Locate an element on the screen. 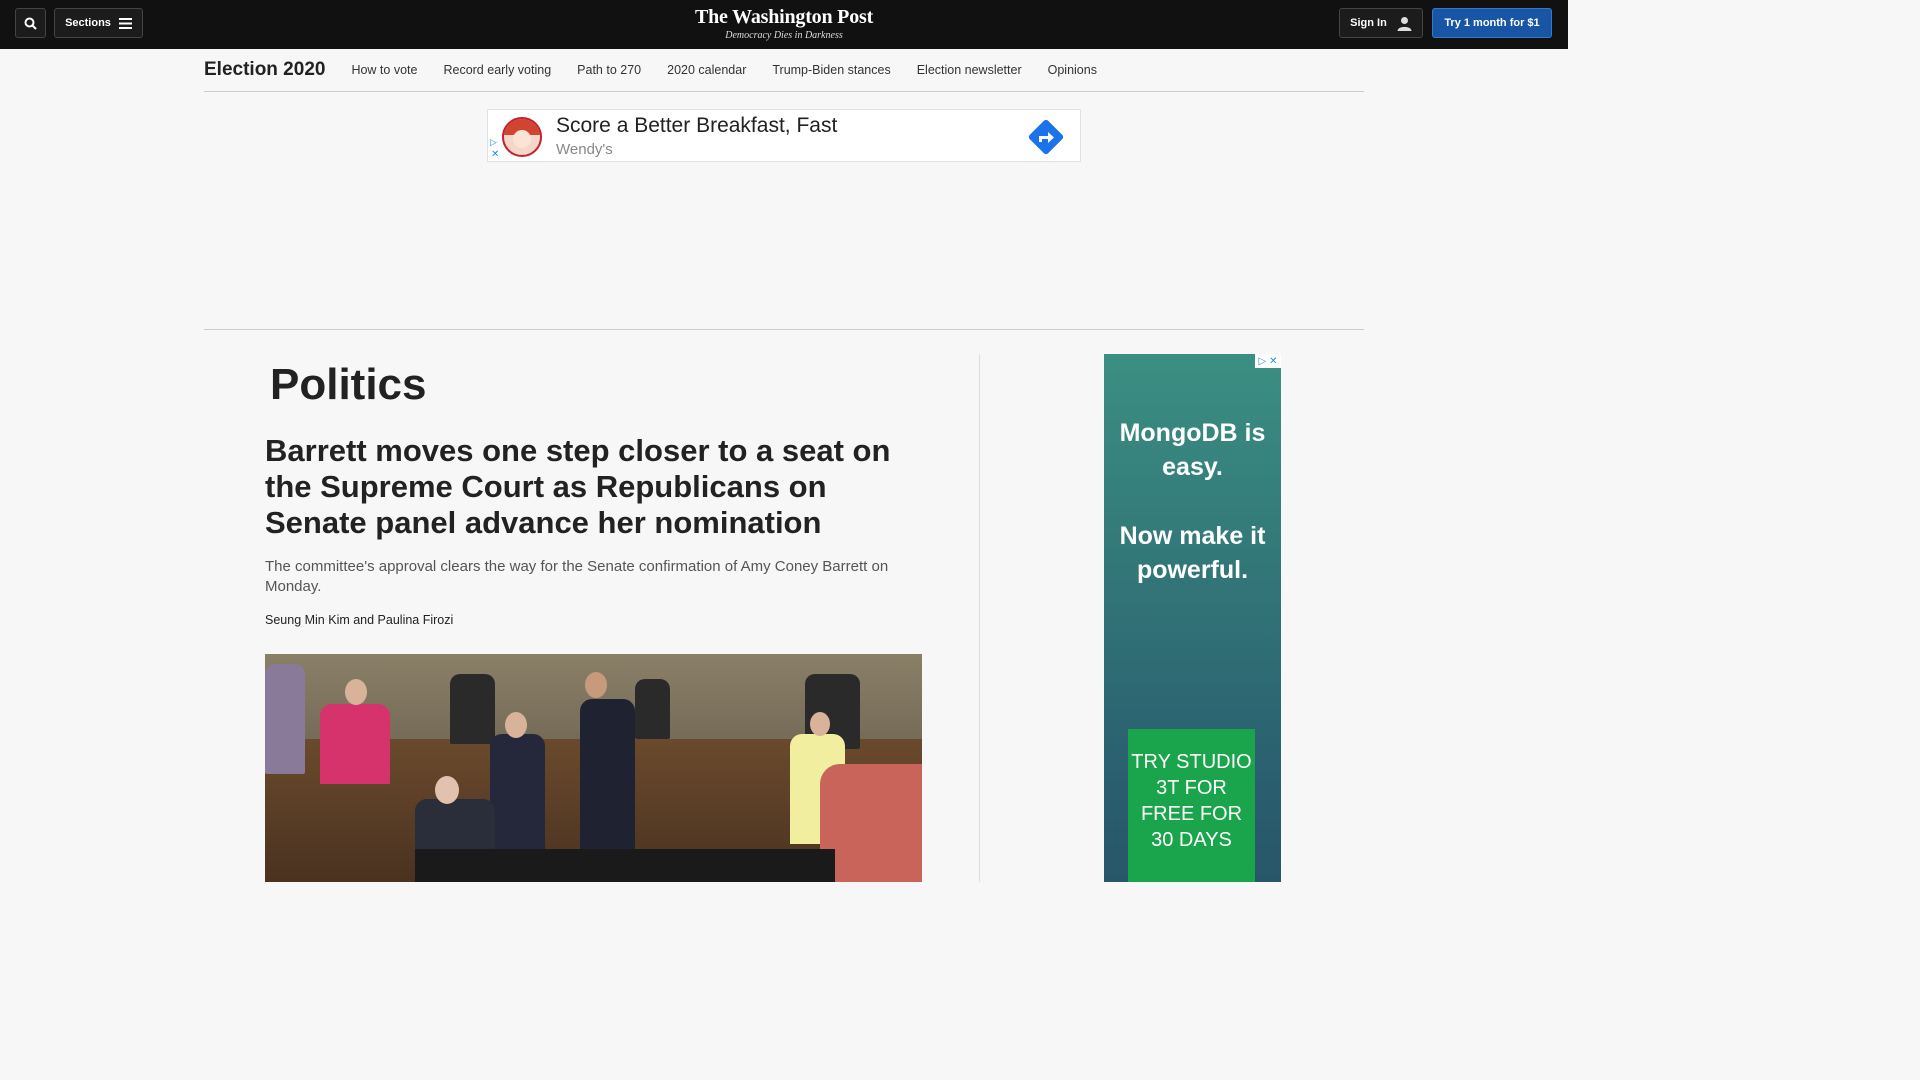  ad-choices-icon: ▷ is located at coordinates (493, 142).